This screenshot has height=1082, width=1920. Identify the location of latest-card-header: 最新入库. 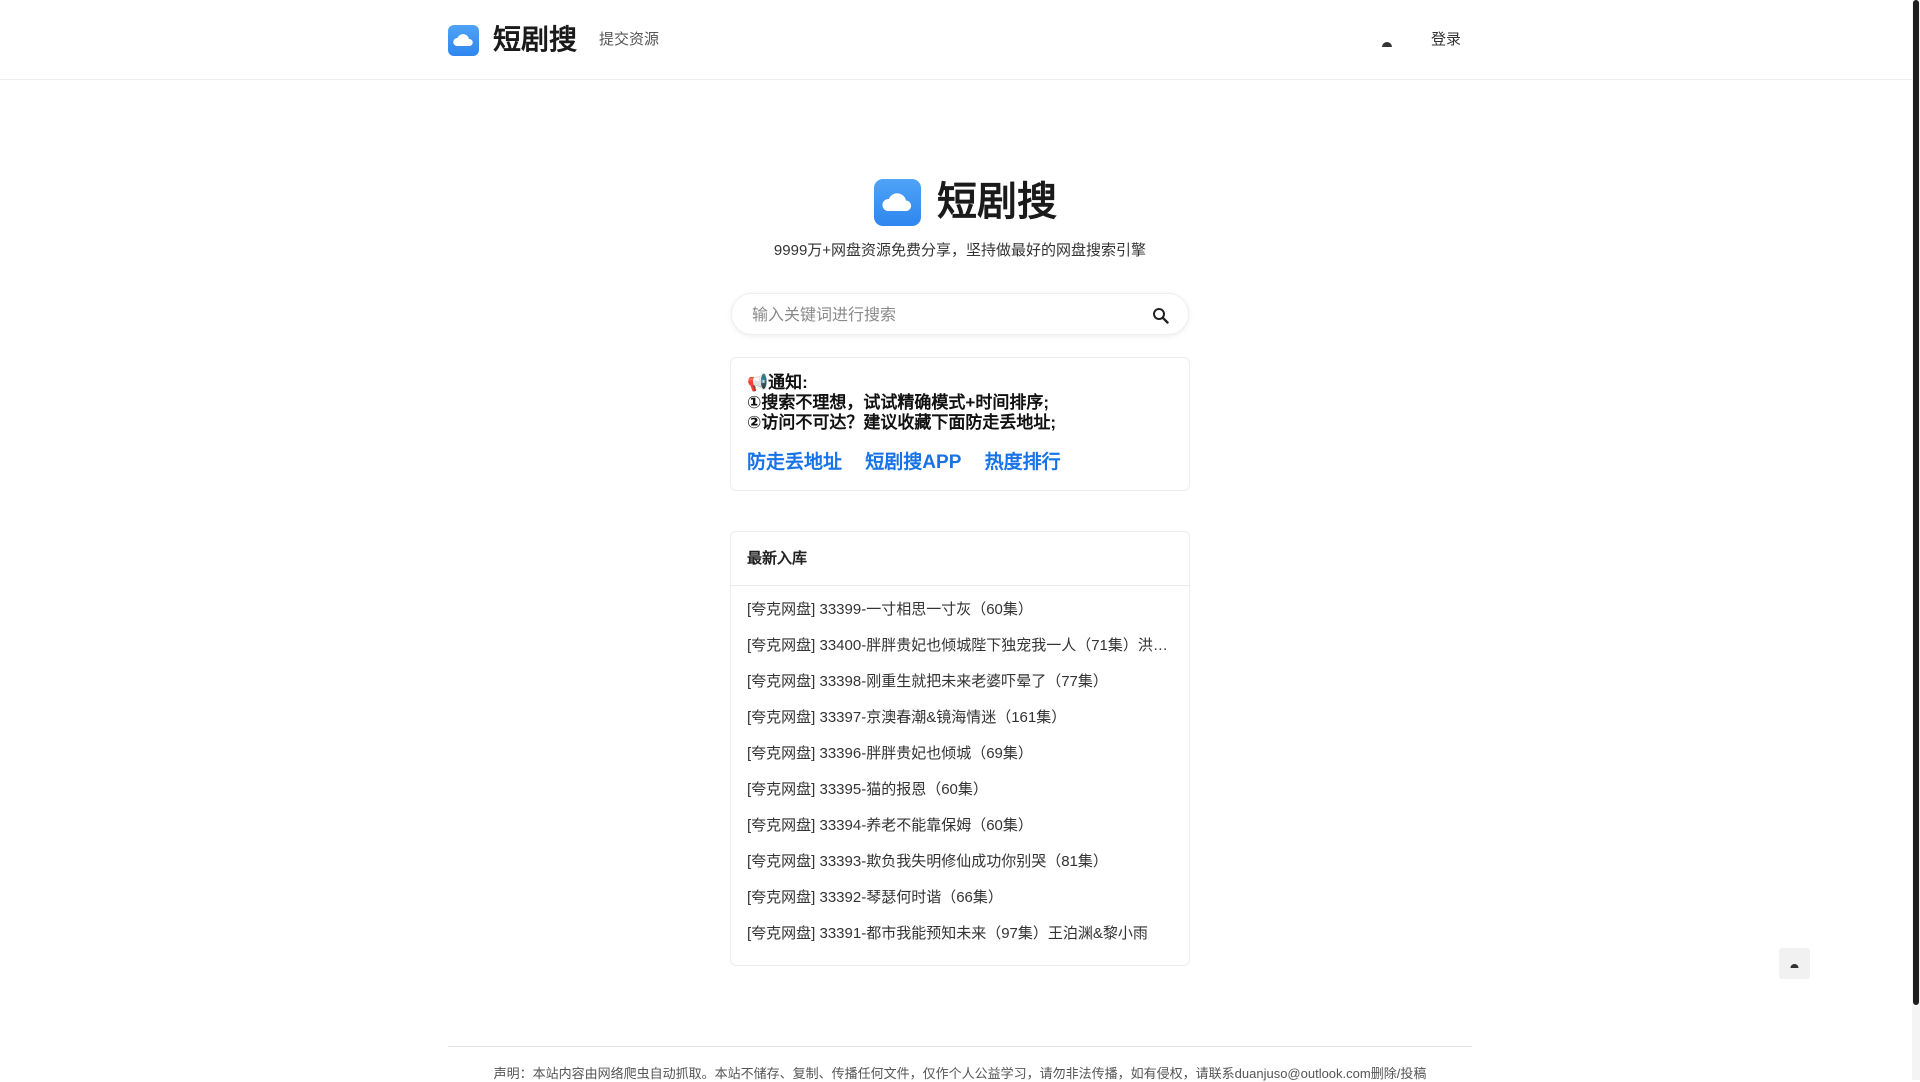
(960, 559).